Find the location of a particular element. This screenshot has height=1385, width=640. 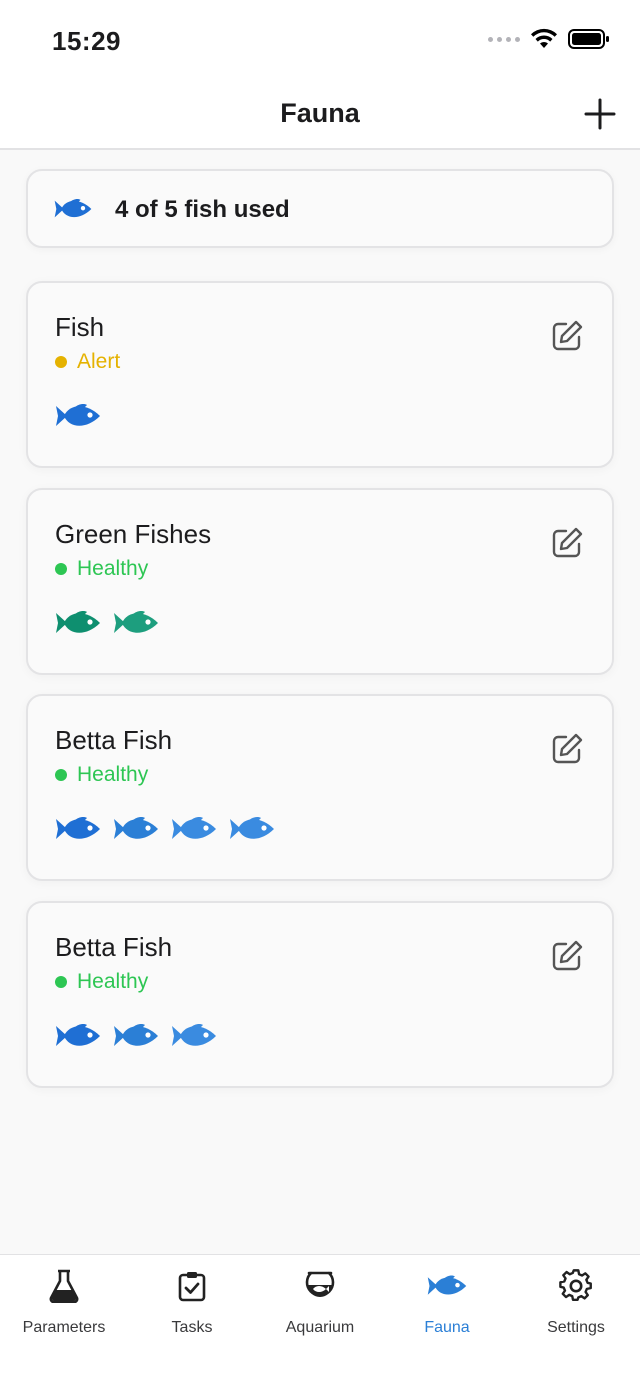

tab-label: Fauna is located at coordinates (447, 1327).